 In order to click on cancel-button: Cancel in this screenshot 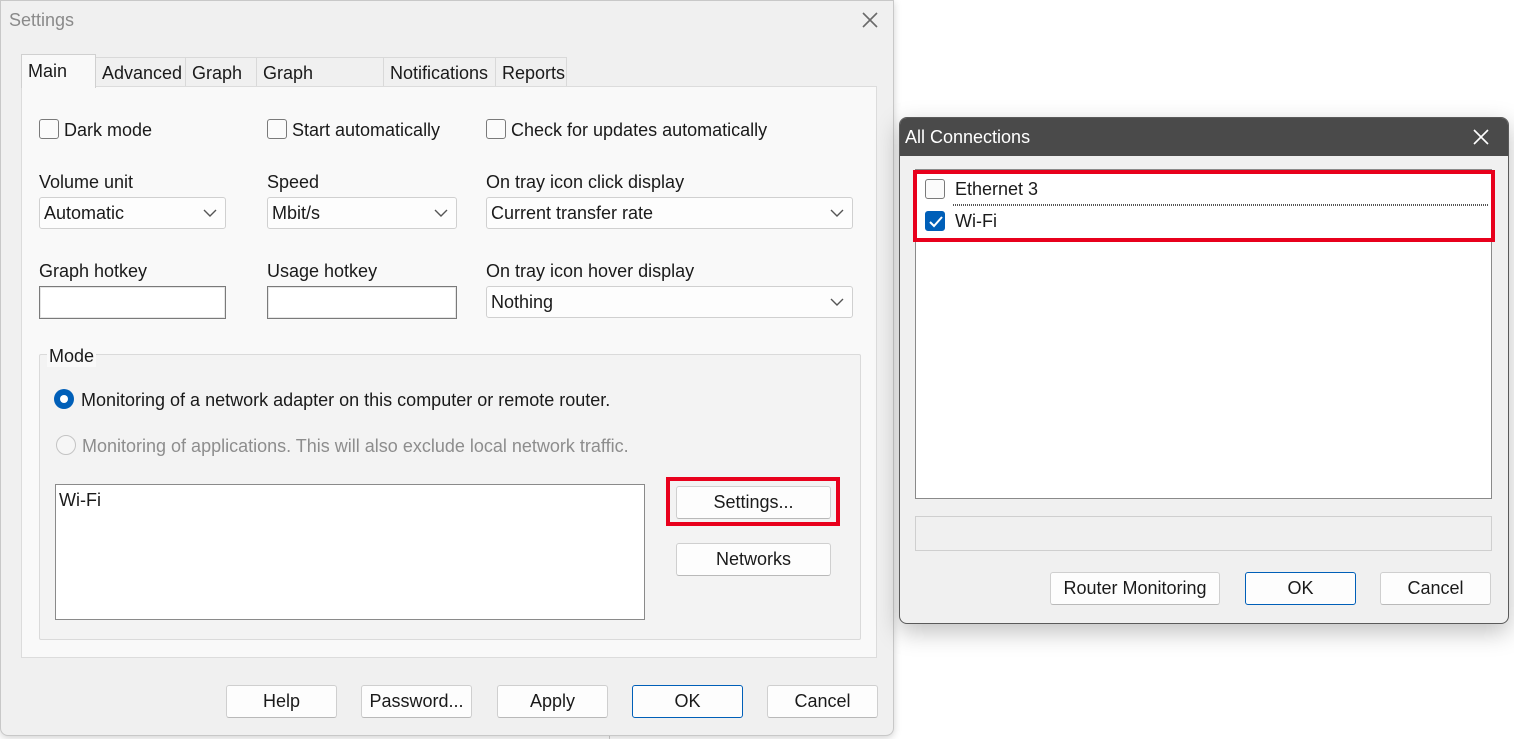, I will do `click(822, 701)`.